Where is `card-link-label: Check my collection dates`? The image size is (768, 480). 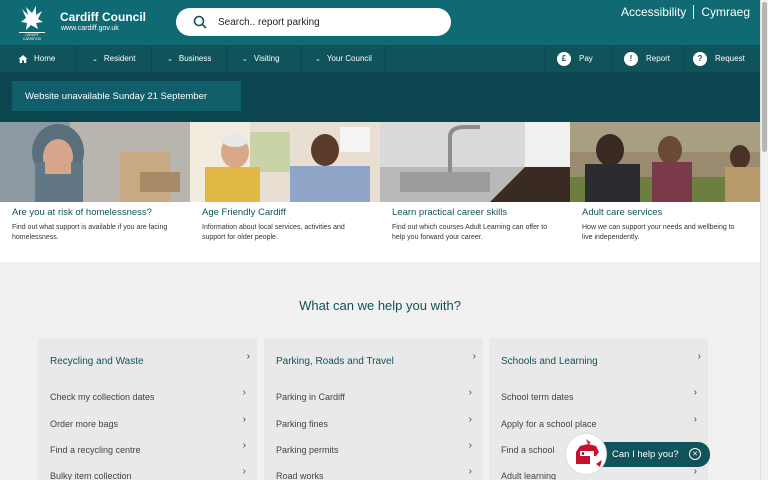 card-link-label: Check my collection dates is located at coordinates (102, 397).